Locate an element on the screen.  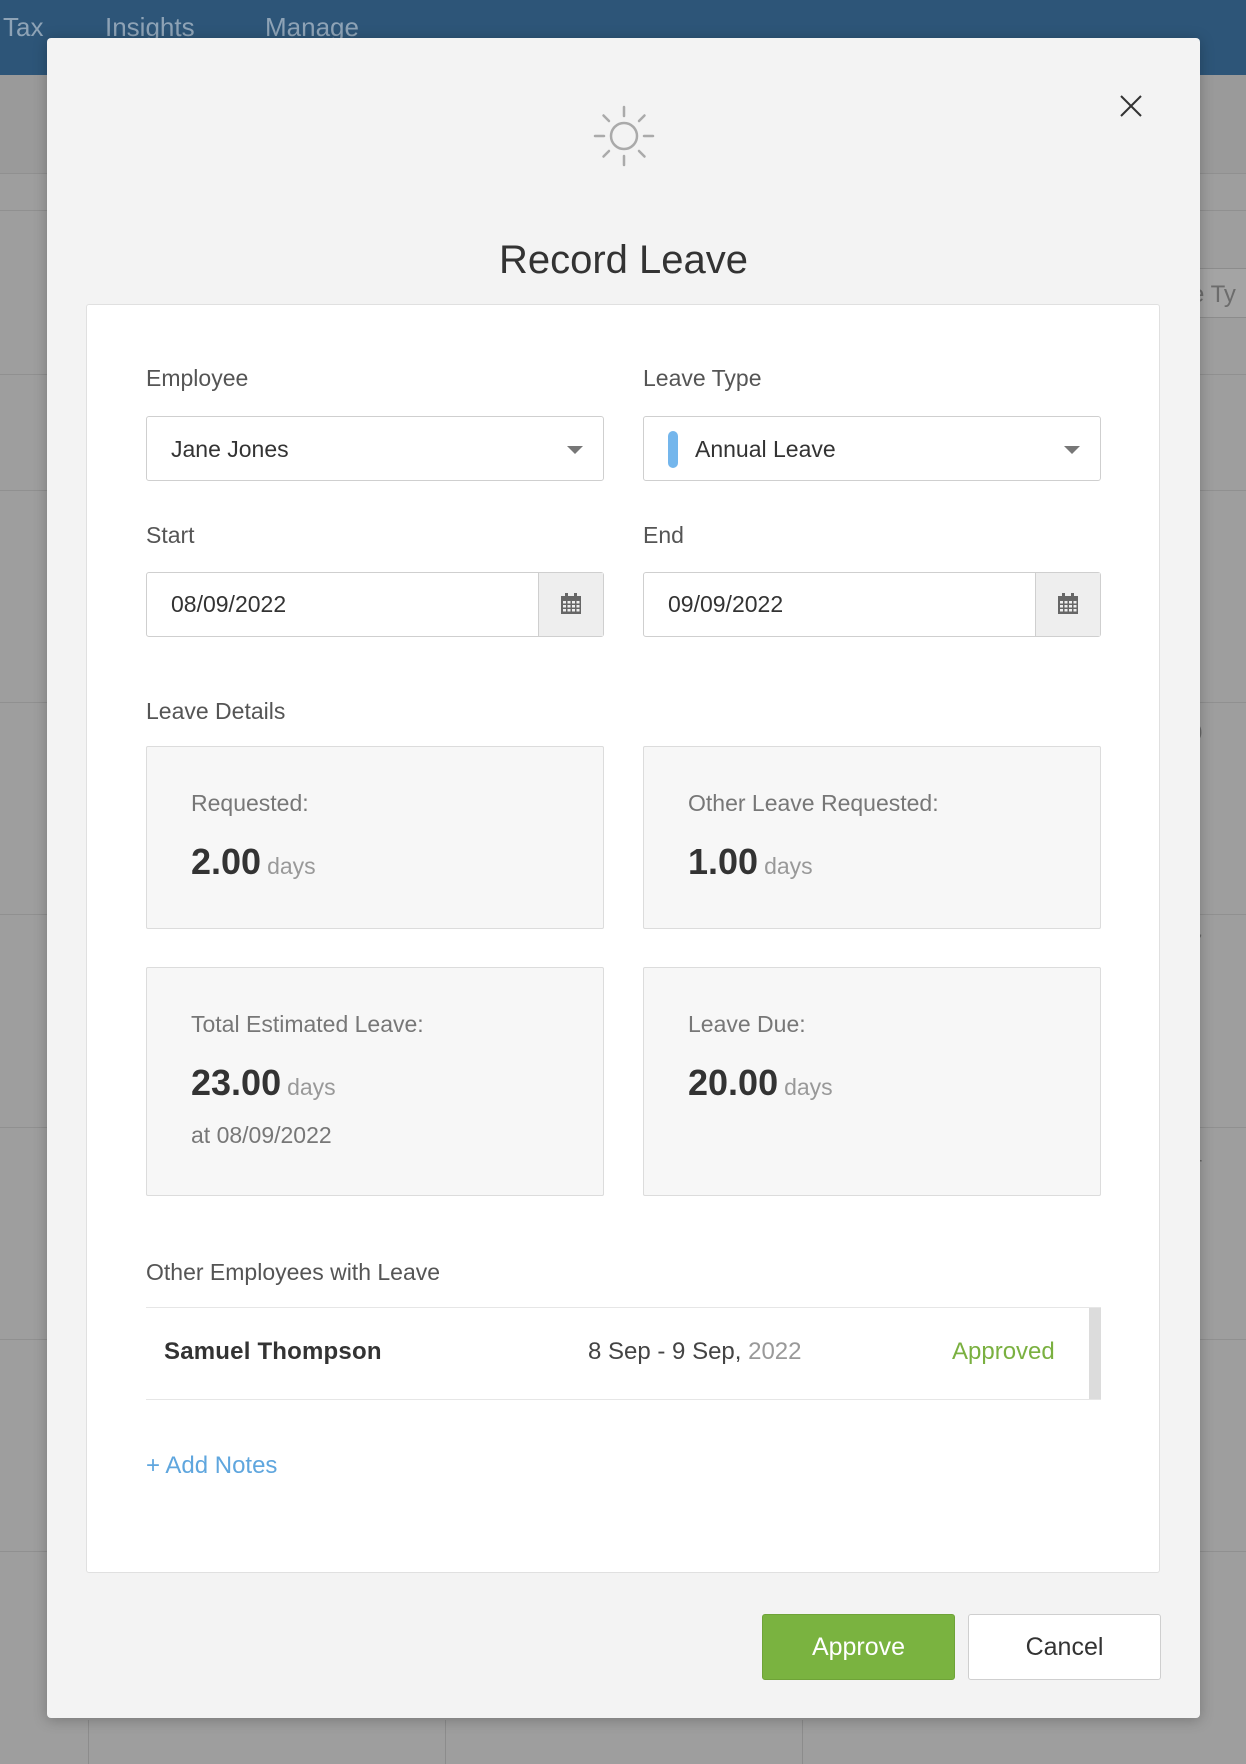
status-badge: Approved is located at coordinates (1003, 1351).